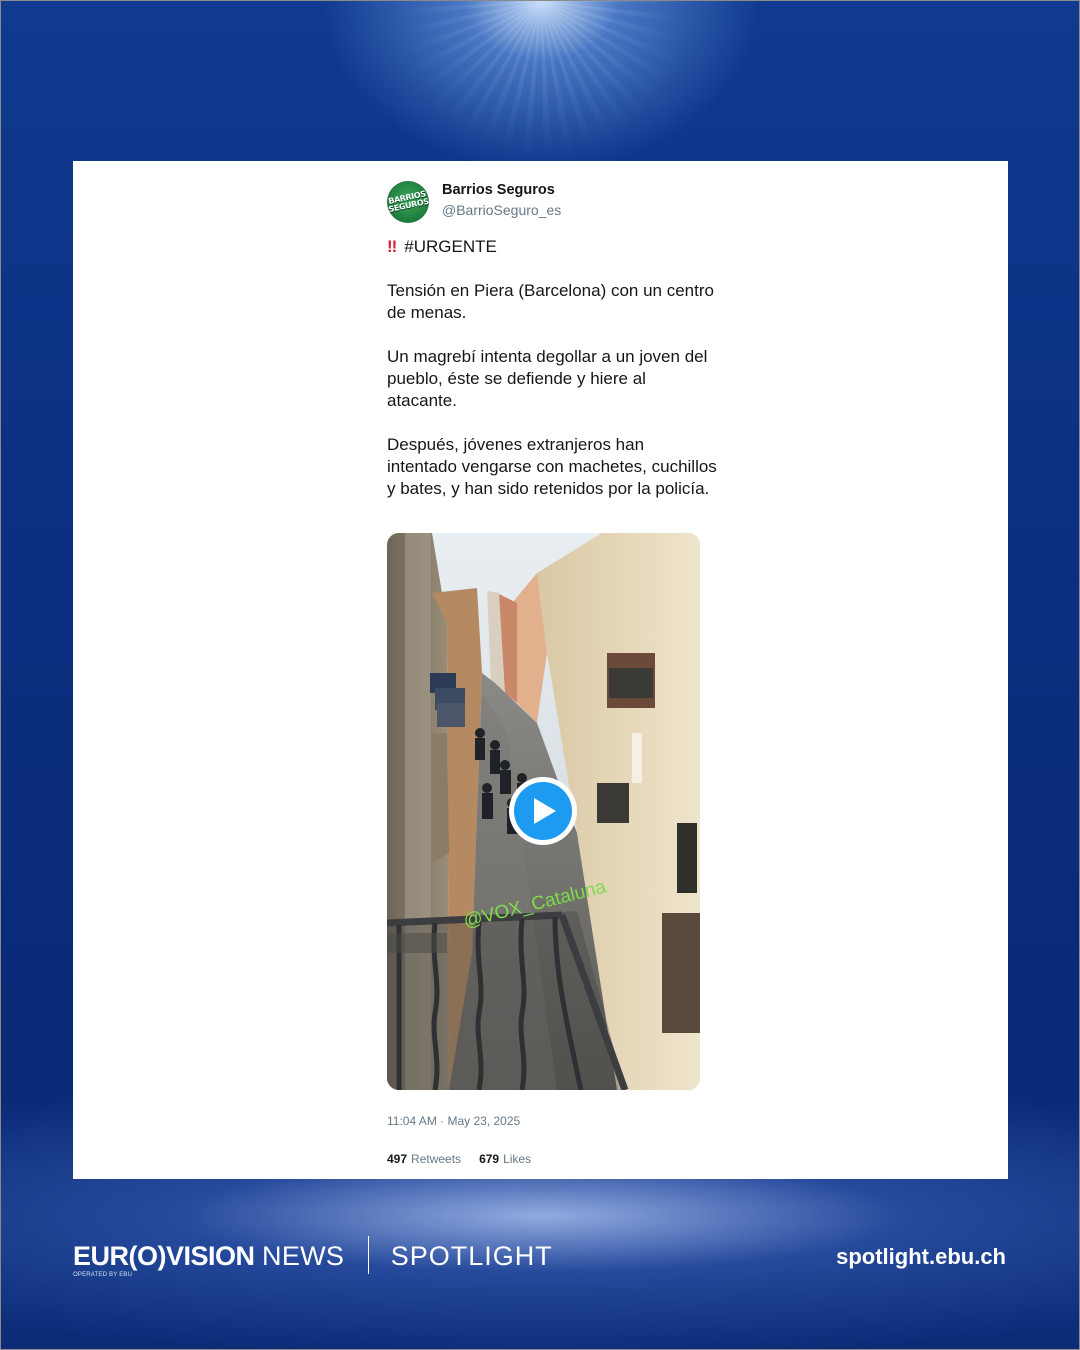  Describe the element at coordinates (368, 1255) in the screenshot. I see `logo-divider` at that location.